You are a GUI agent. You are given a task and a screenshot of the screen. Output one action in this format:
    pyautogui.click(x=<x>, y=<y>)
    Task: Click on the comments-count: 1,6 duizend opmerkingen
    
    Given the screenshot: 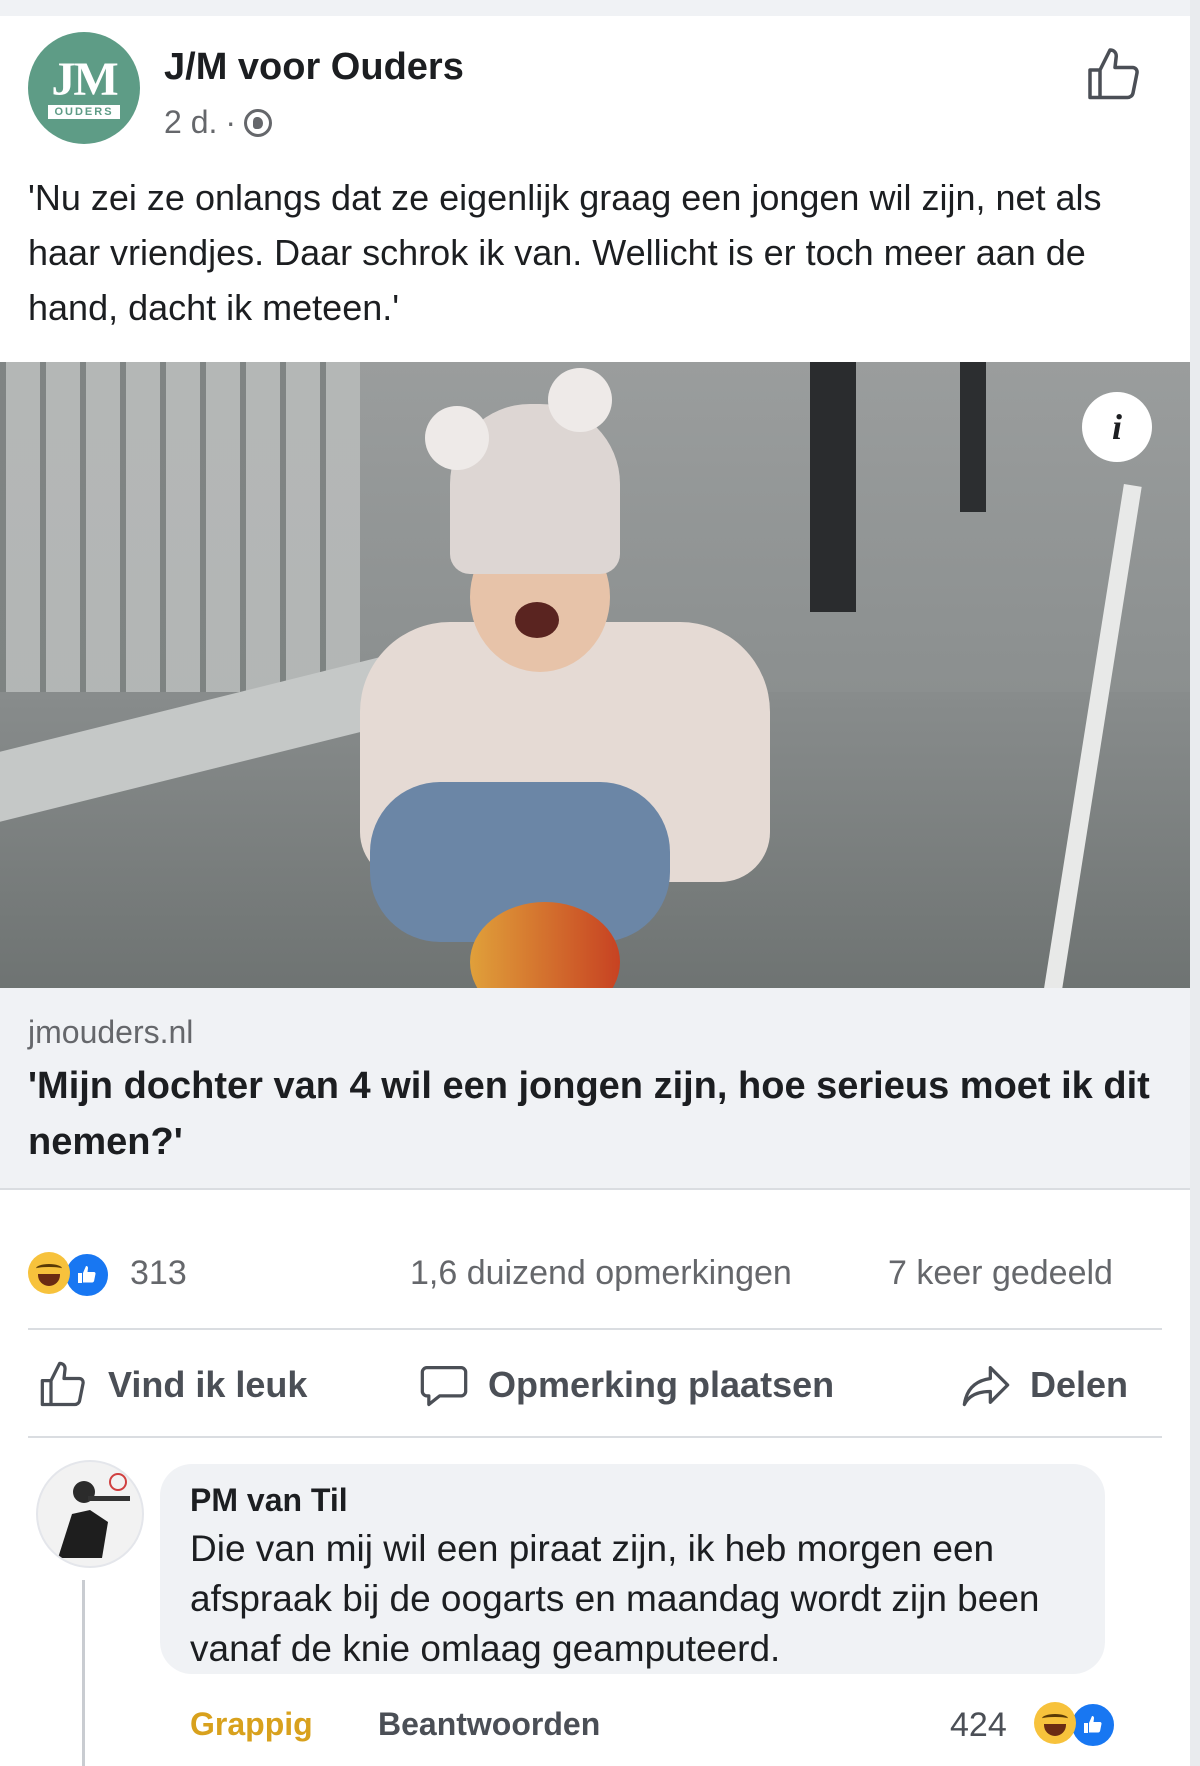 What is the action you would take?
    pyautogui.click(x=601, y=1273)
    